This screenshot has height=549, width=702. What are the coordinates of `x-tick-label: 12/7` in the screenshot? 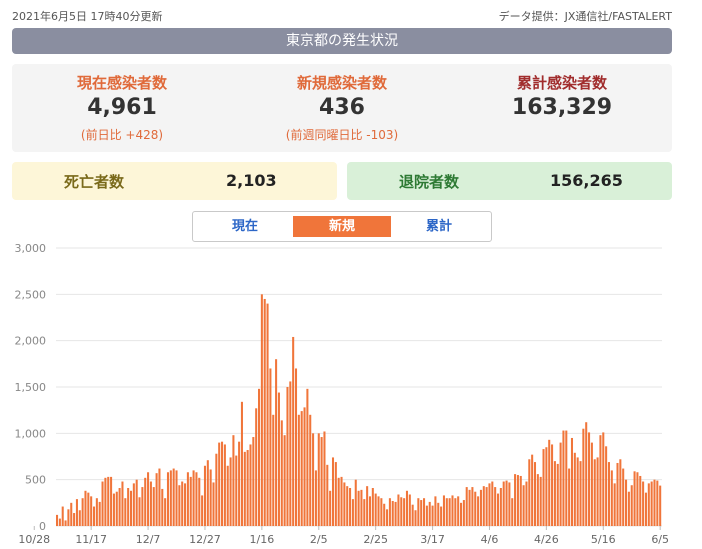 It's located at (148, 539).